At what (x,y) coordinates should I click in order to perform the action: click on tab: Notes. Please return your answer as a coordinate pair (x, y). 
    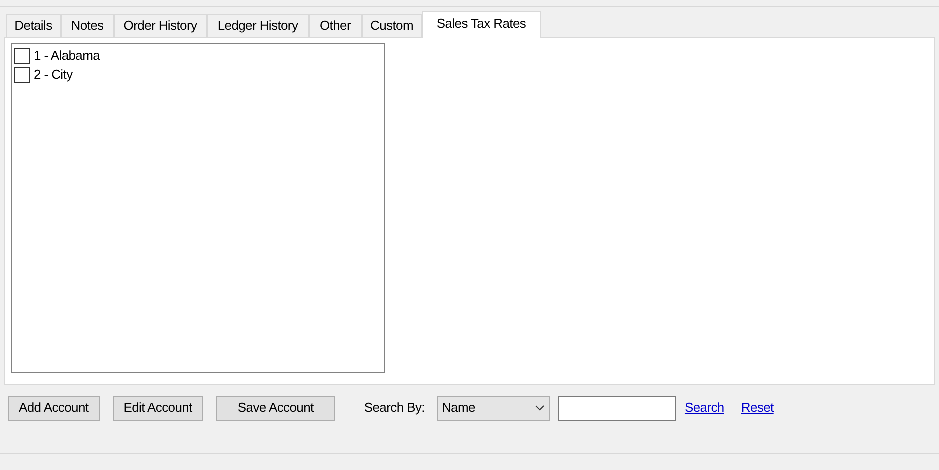
    Looking at the image, I should click on (87, 25).